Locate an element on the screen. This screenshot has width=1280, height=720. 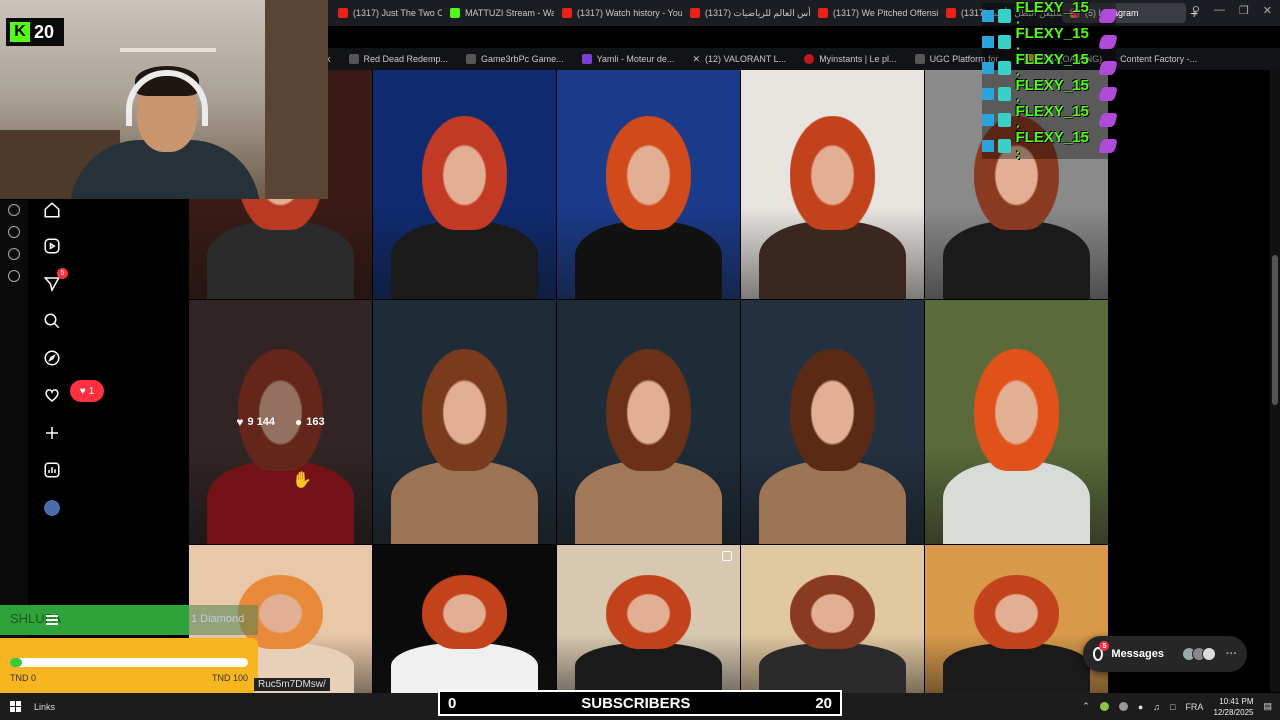
player-icon is located at coordinates (14, 210).